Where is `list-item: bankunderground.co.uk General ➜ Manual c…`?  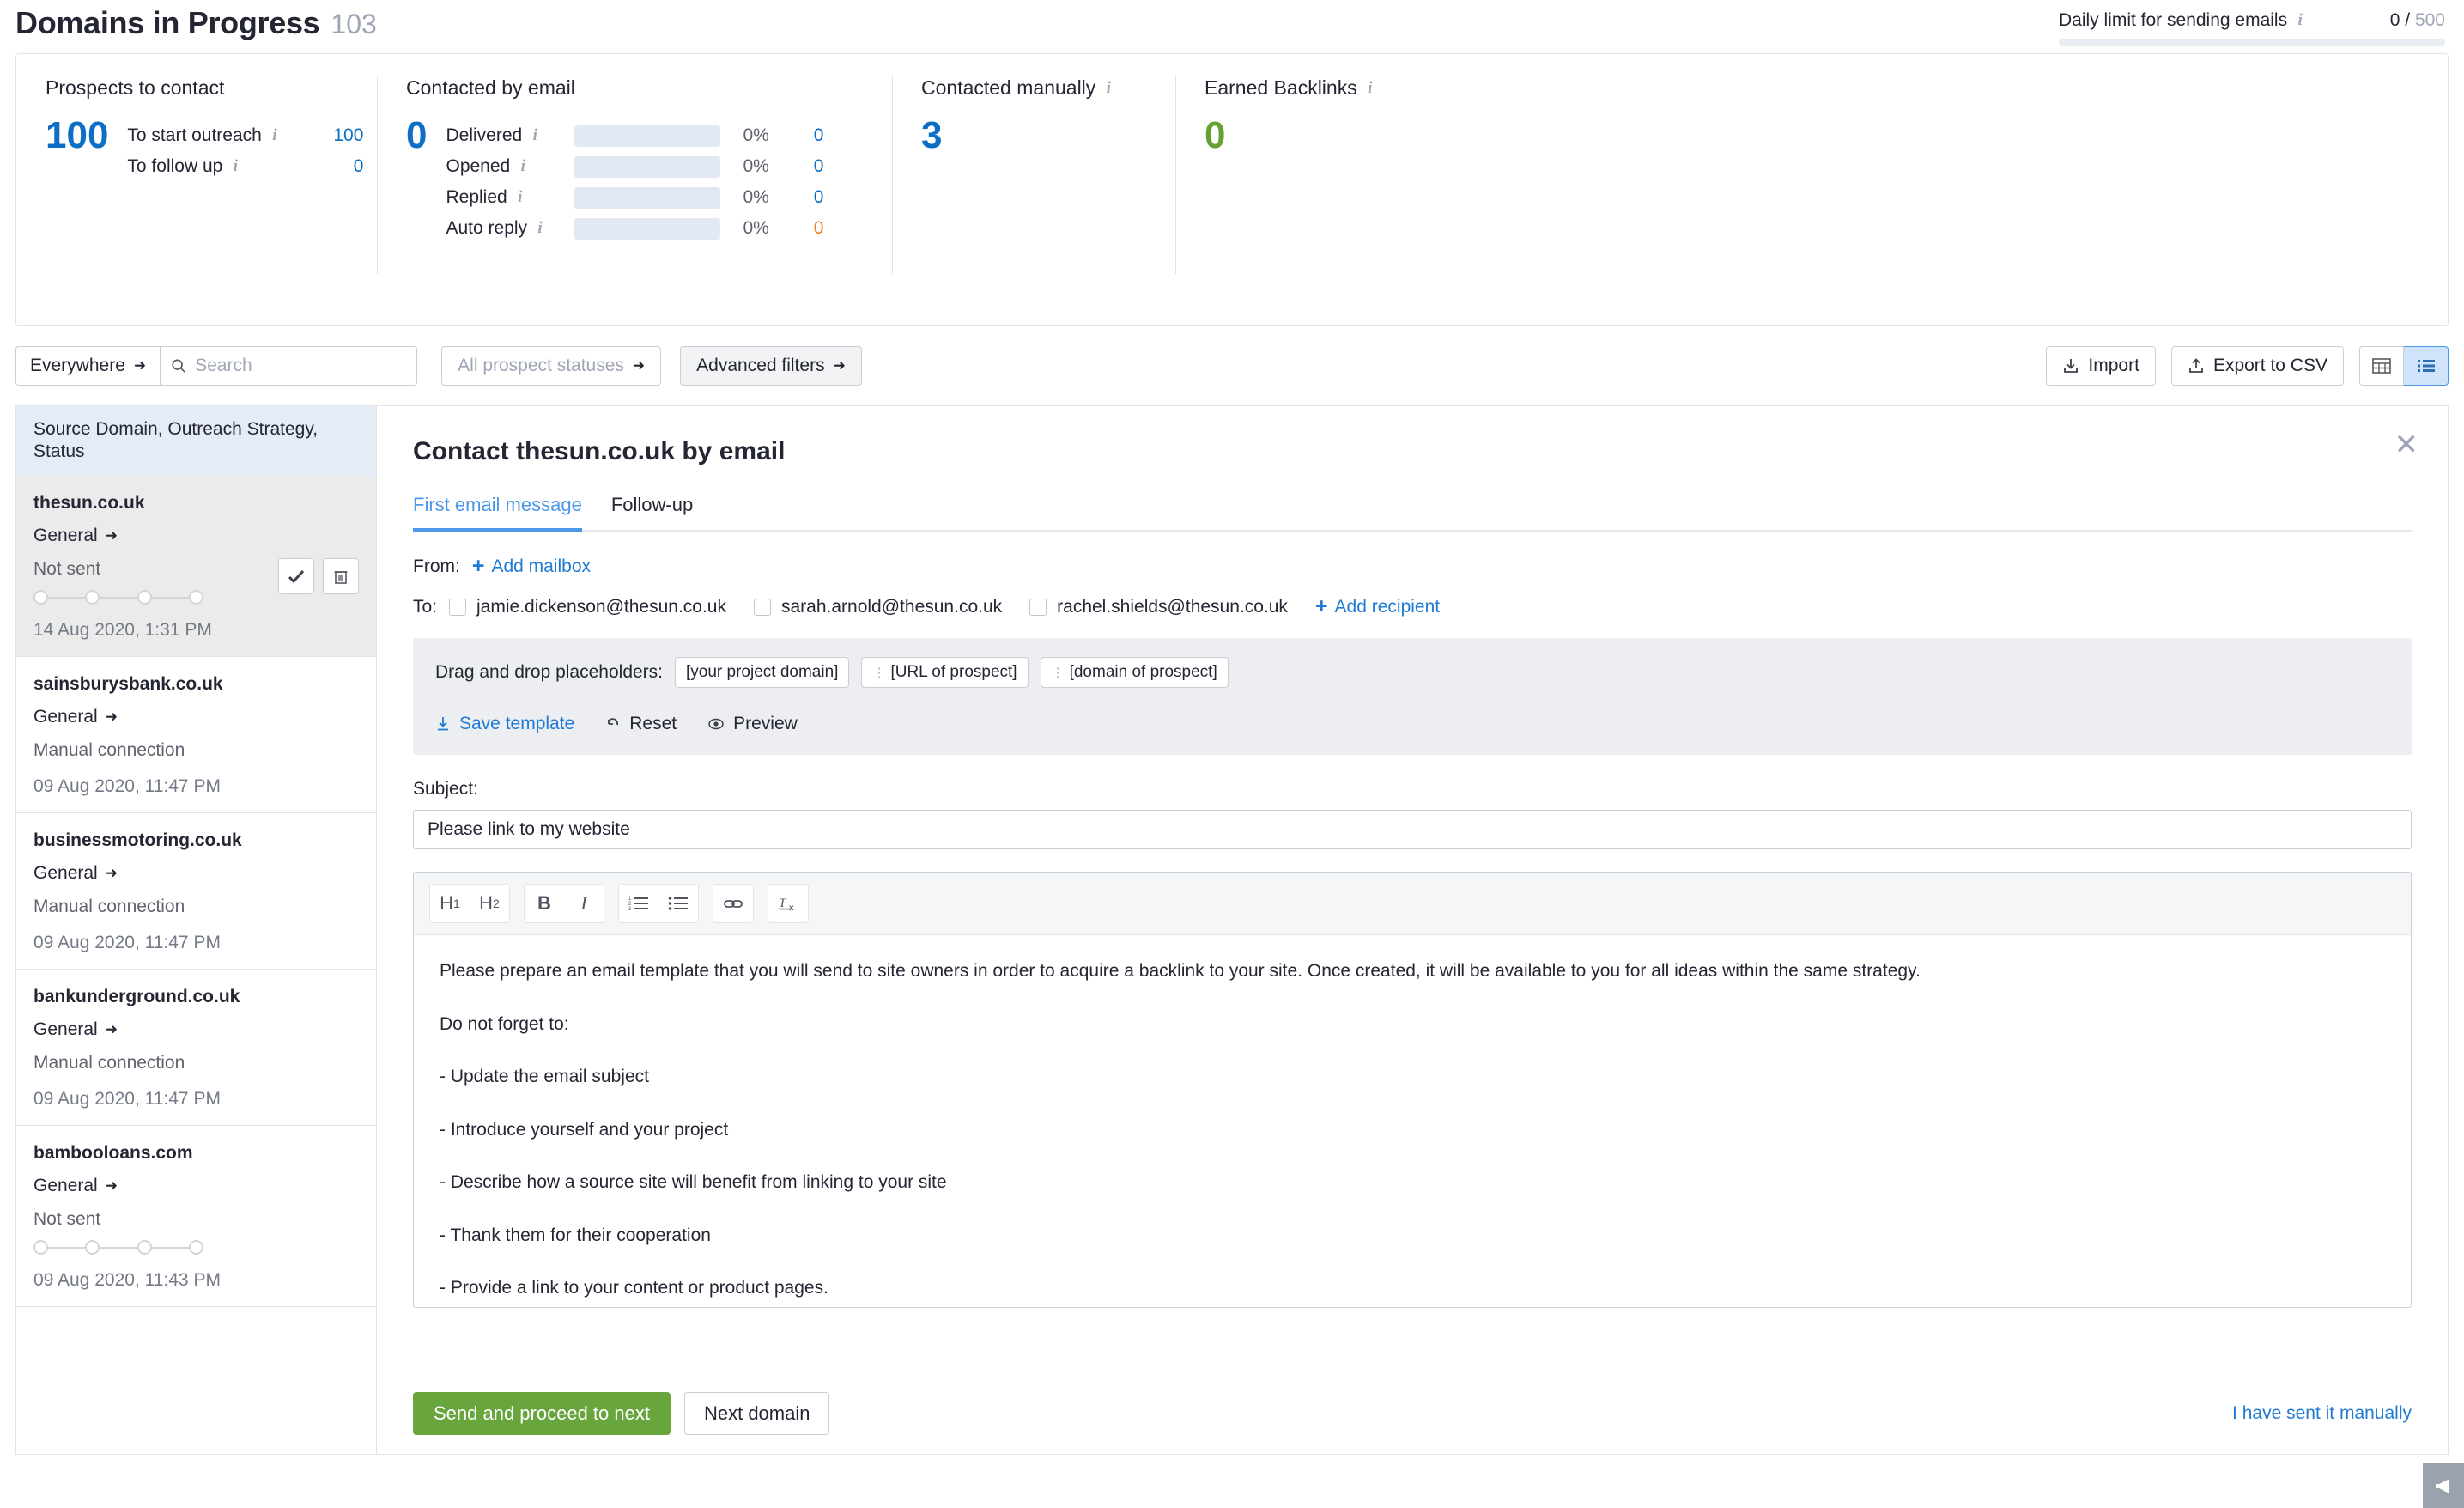
list-item: bankunderground.co.uk General ➜ Manual c… is located at coordinates (196, 1049).